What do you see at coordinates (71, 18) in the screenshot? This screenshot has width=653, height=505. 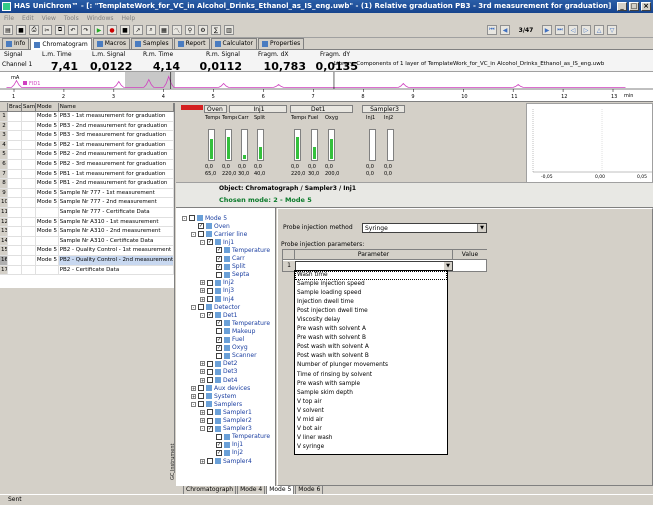 I see `menu-item-tools: Tools` at bounding box center [71, 18].